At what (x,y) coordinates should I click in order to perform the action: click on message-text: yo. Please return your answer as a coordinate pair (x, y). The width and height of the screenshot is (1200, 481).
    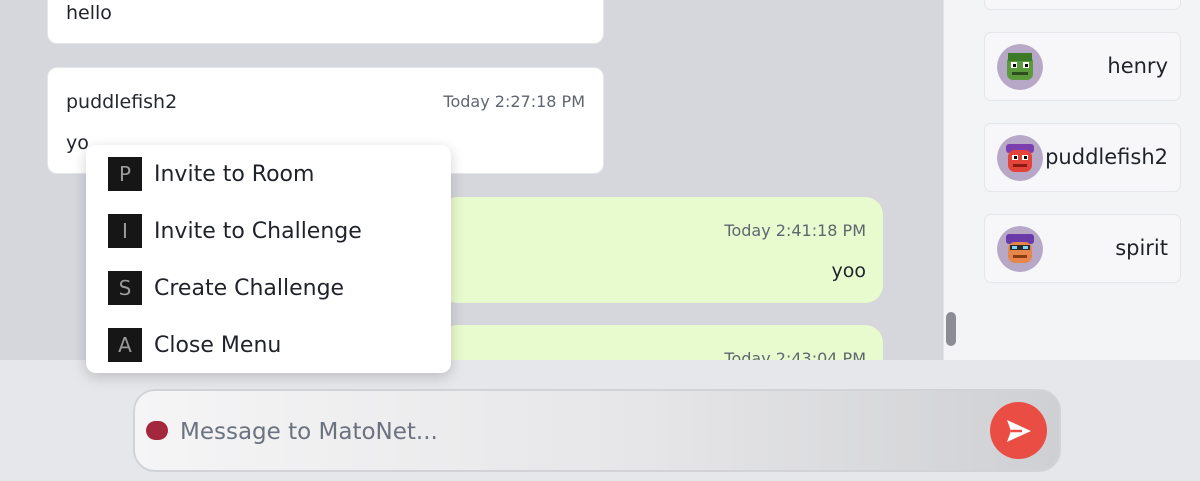
    Looking at the image, I should click on (77, 143).